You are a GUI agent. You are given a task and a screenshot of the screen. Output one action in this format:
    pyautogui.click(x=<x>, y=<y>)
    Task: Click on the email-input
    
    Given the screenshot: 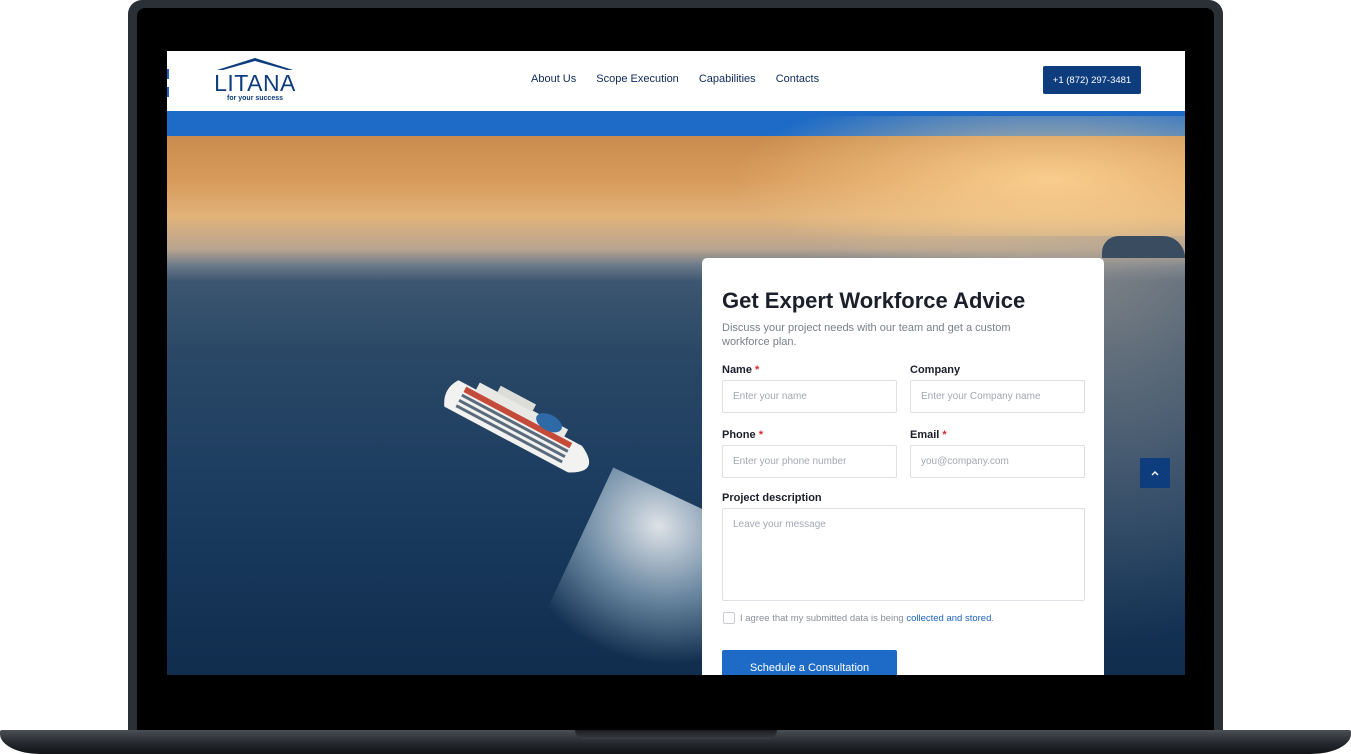 What is the action you would take?
    pyautogui.click(x=997, y=461)
    